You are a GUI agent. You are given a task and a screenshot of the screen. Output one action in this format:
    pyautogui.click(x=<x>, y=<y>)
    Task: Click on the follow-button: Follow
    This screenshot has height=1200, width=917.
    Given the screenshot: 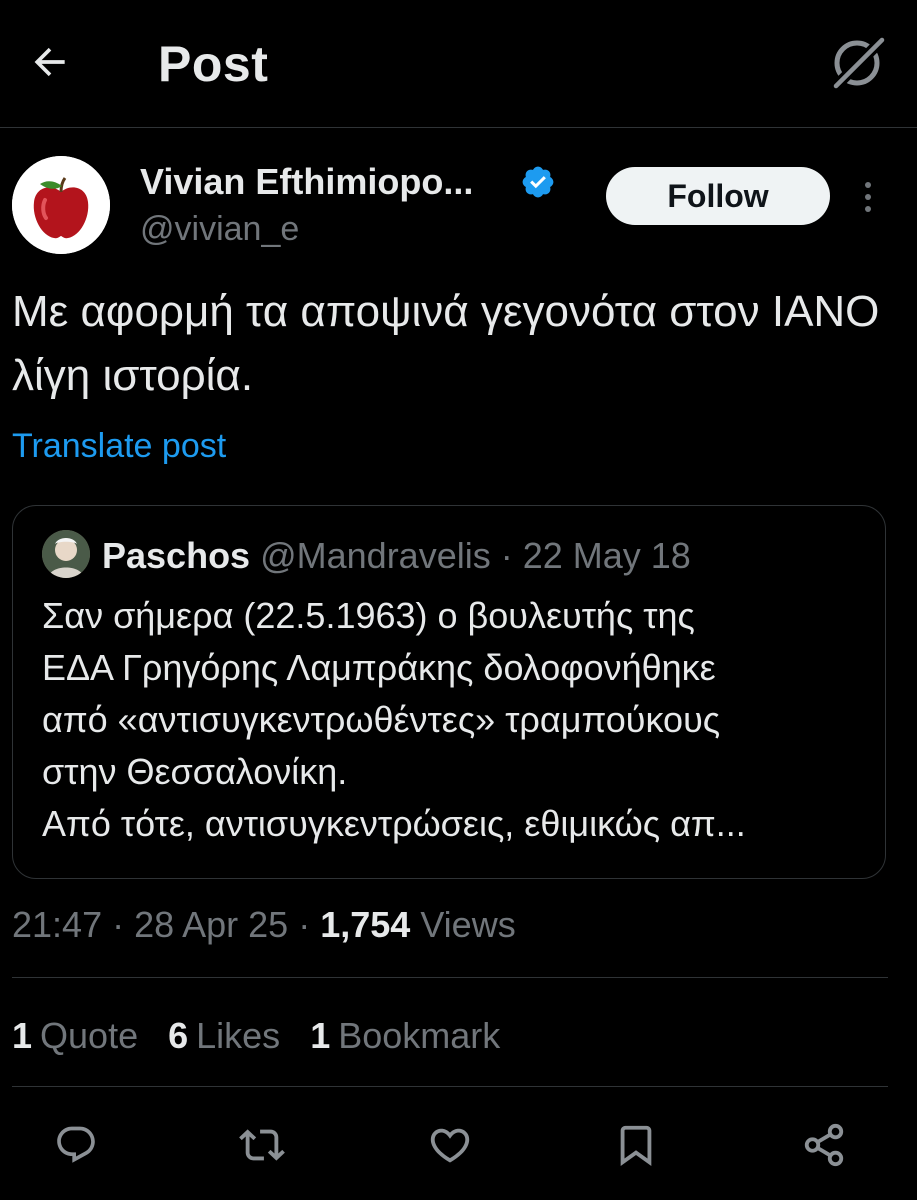 What is the action you would take?
    pyautogui.click(x=718, y=196)
    